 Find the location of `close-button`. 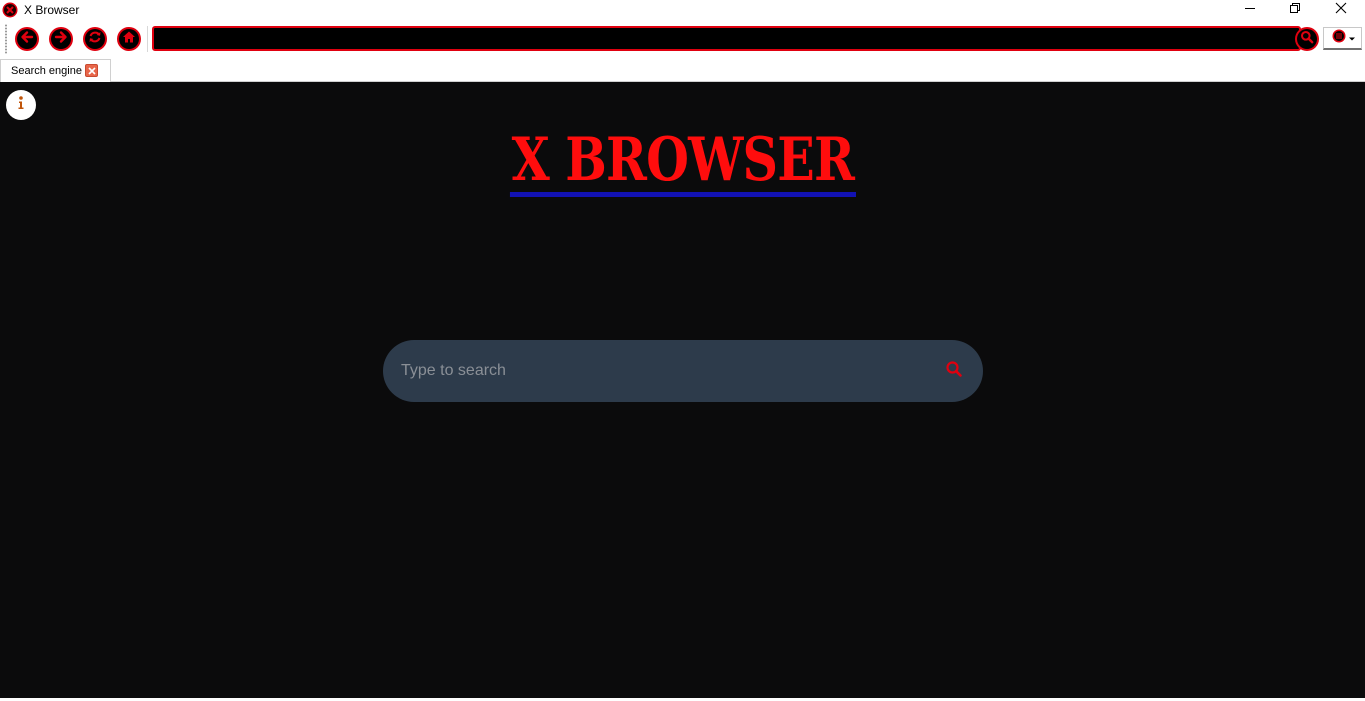

close-button is located at coordinates (1341, 10).